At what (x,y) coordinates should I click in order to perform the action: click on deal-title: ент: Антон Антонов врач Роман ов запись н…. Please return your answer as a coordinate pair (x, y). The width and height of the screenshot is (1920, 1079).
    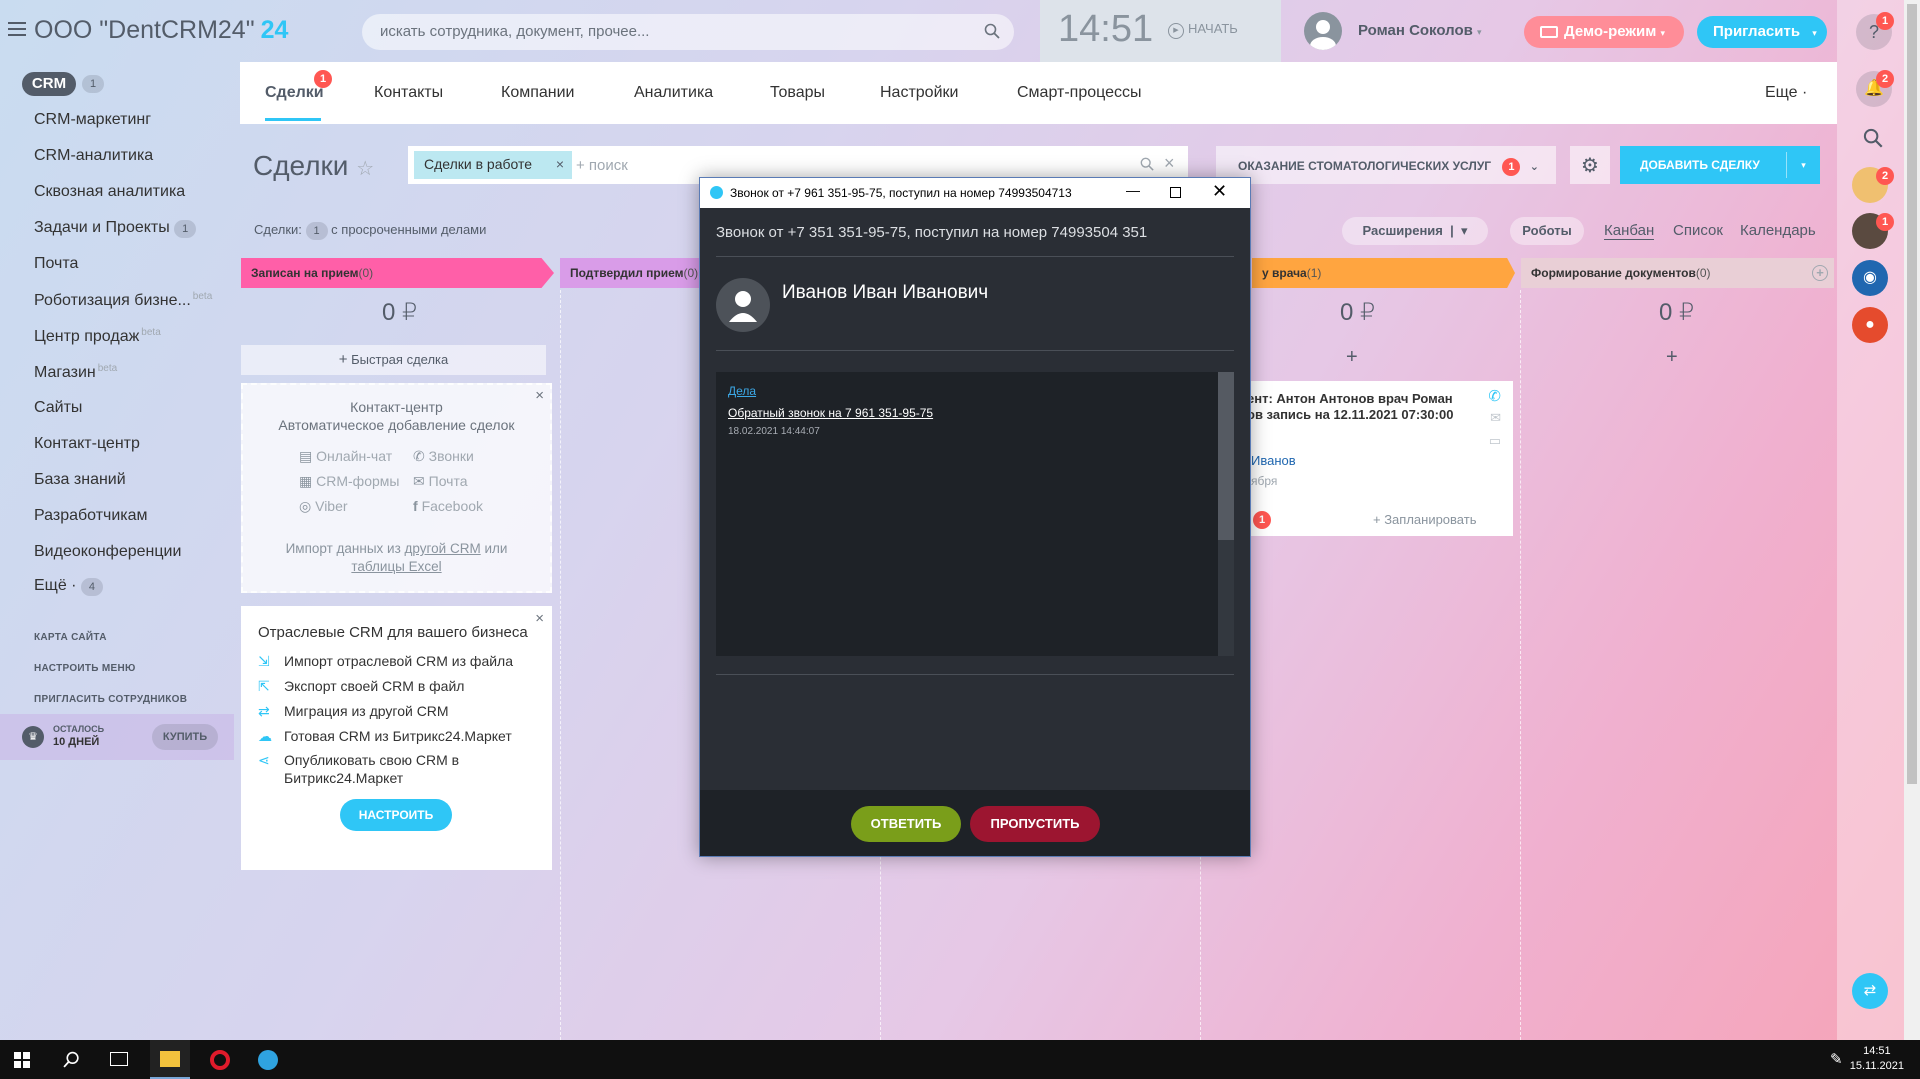
    Looking at the image, I should click on (1350, 407).